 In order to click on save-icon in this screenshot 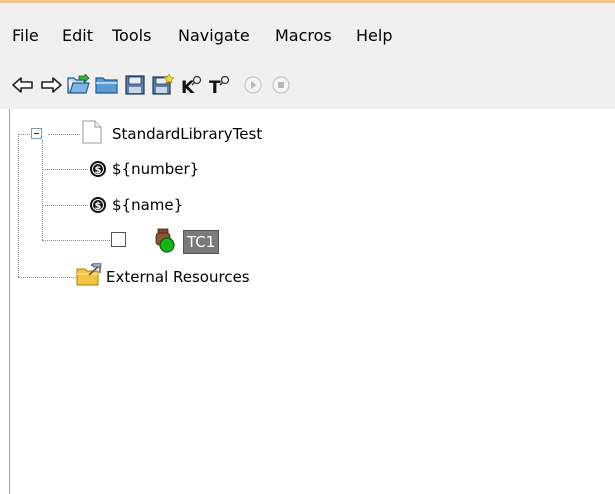, I will do `click(135, 85)`.